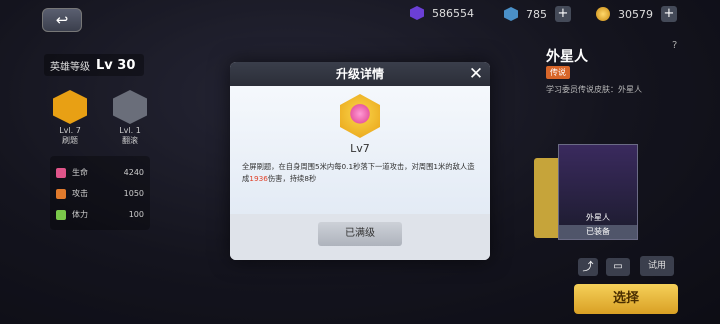 The height and width of the screenshot is (324, 720). I want to click on skill-2-name: 翻滚, so click(130, 140).